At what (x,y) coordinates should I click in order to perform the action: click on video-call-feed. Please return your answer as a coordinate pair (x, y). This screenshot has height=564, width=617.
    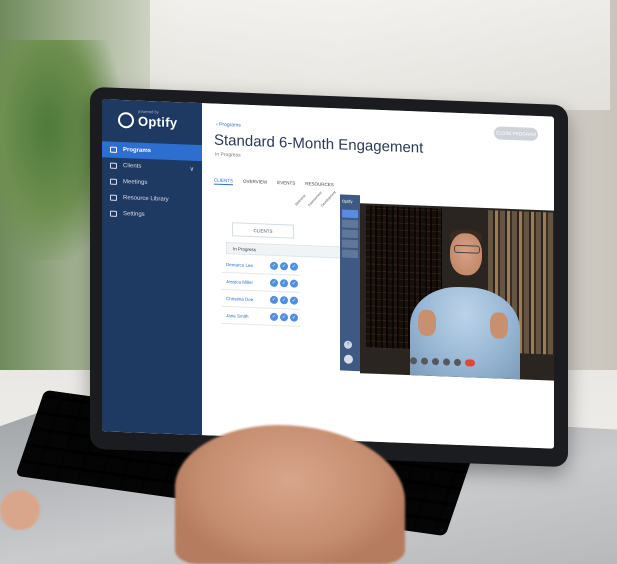
    Looking at the image, I should click on (457, 292).